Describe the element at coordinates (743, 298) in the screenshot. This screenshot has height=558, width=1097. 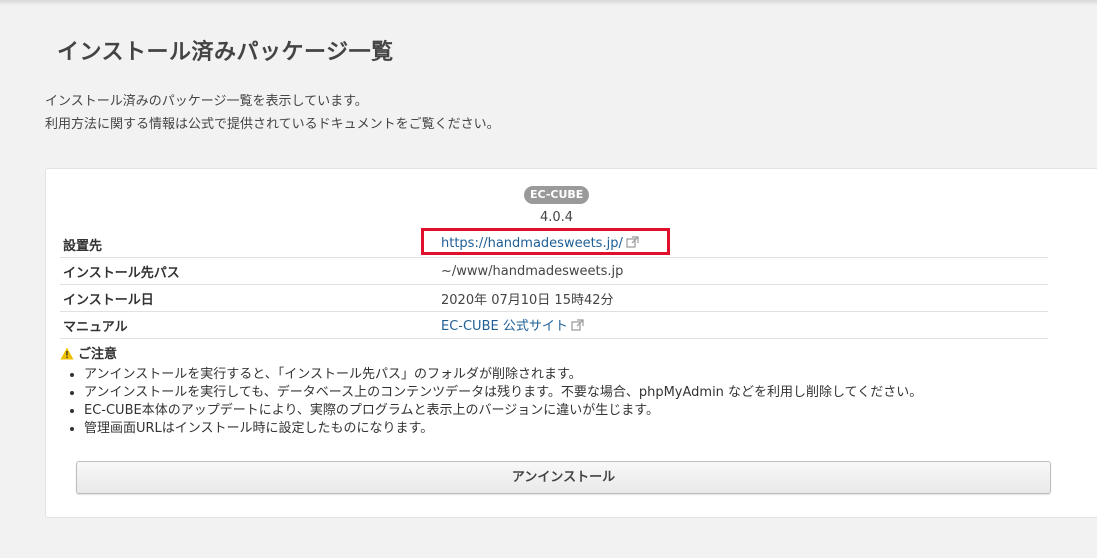
I see `install-date-value: 2020年 07月10日 15時42分` at that location.